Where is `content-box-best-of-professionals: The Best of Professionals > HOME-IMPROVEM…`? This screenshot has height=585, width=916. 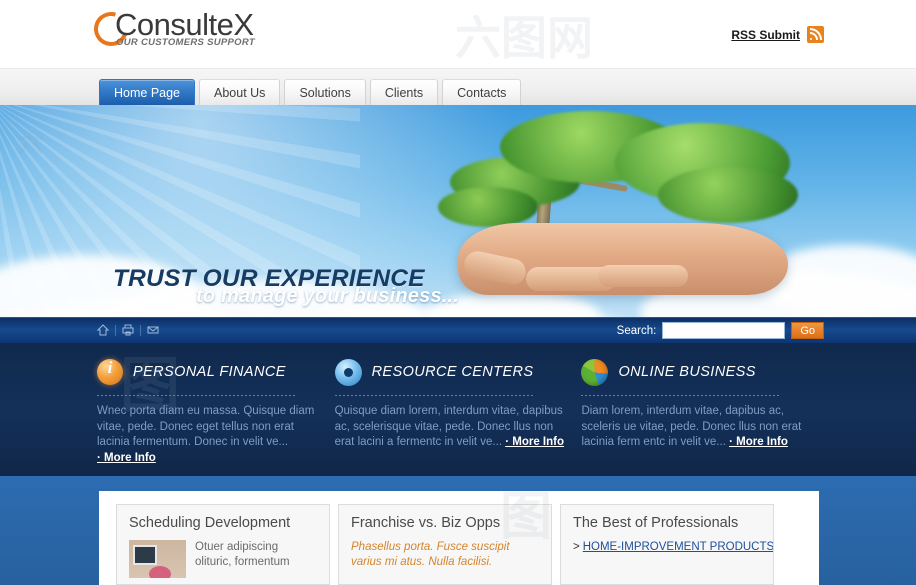 content-box-best-of-professionals: The Best of Professionals > HOME-IMPROVEM… is located at coordinates (667, 544).